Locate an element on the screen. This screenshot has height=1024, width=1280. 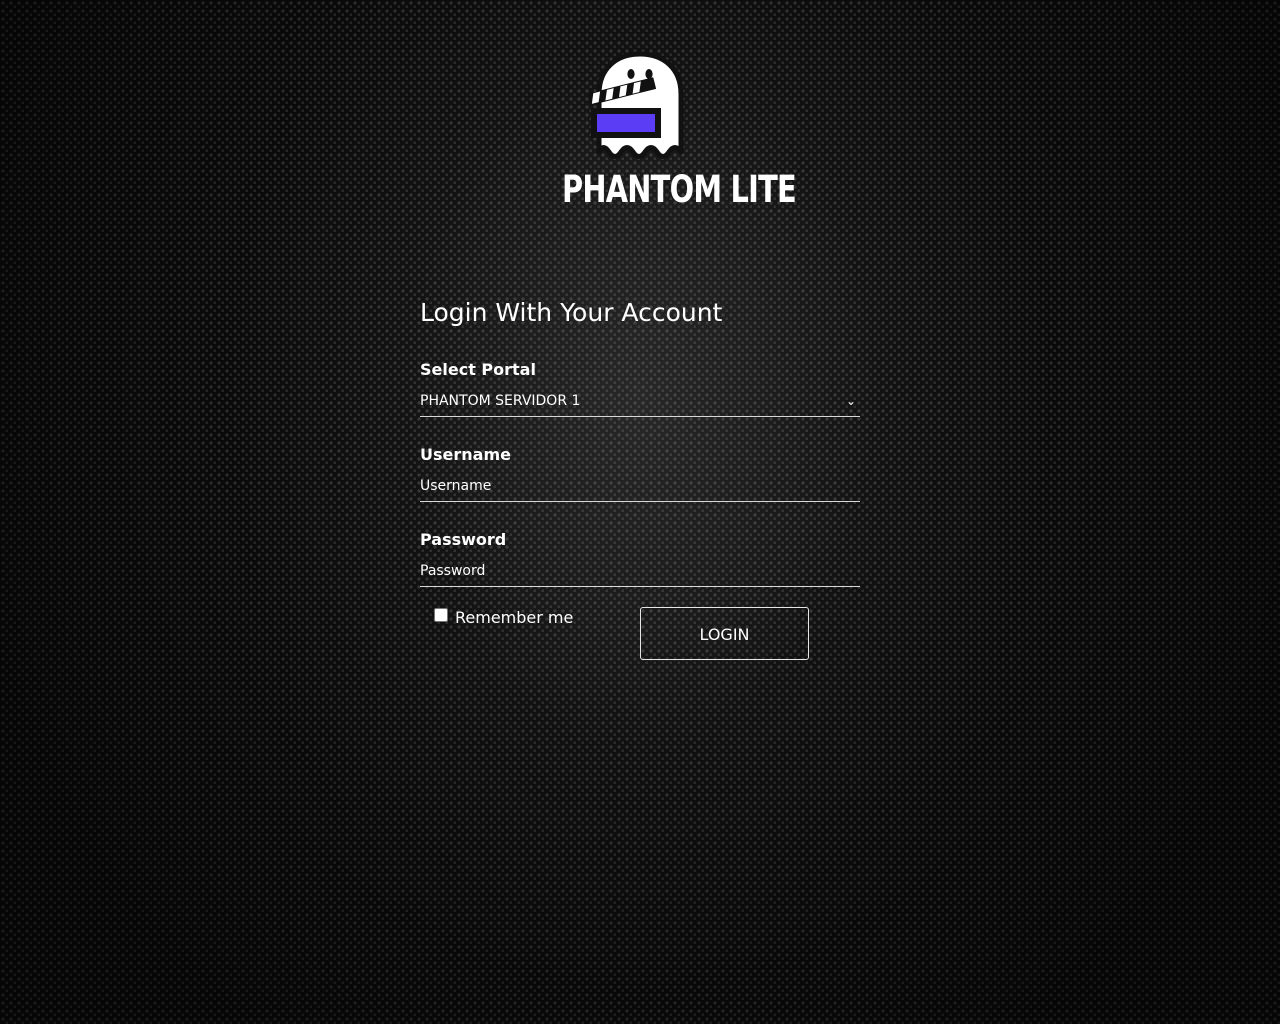
portal-label: Select Portal is located at coordinates (478, 369).